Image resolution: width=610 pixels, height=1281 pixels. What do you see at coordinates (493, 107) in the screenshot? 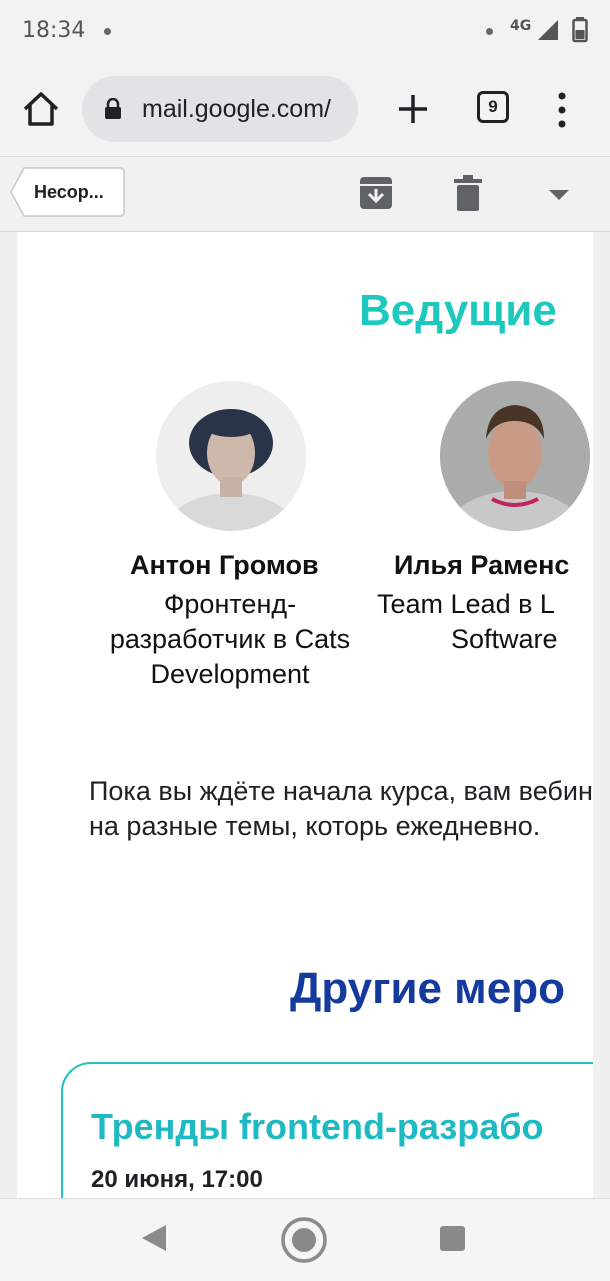
I see `tab-switcher-button: 9` at bounding box center [493, 107].